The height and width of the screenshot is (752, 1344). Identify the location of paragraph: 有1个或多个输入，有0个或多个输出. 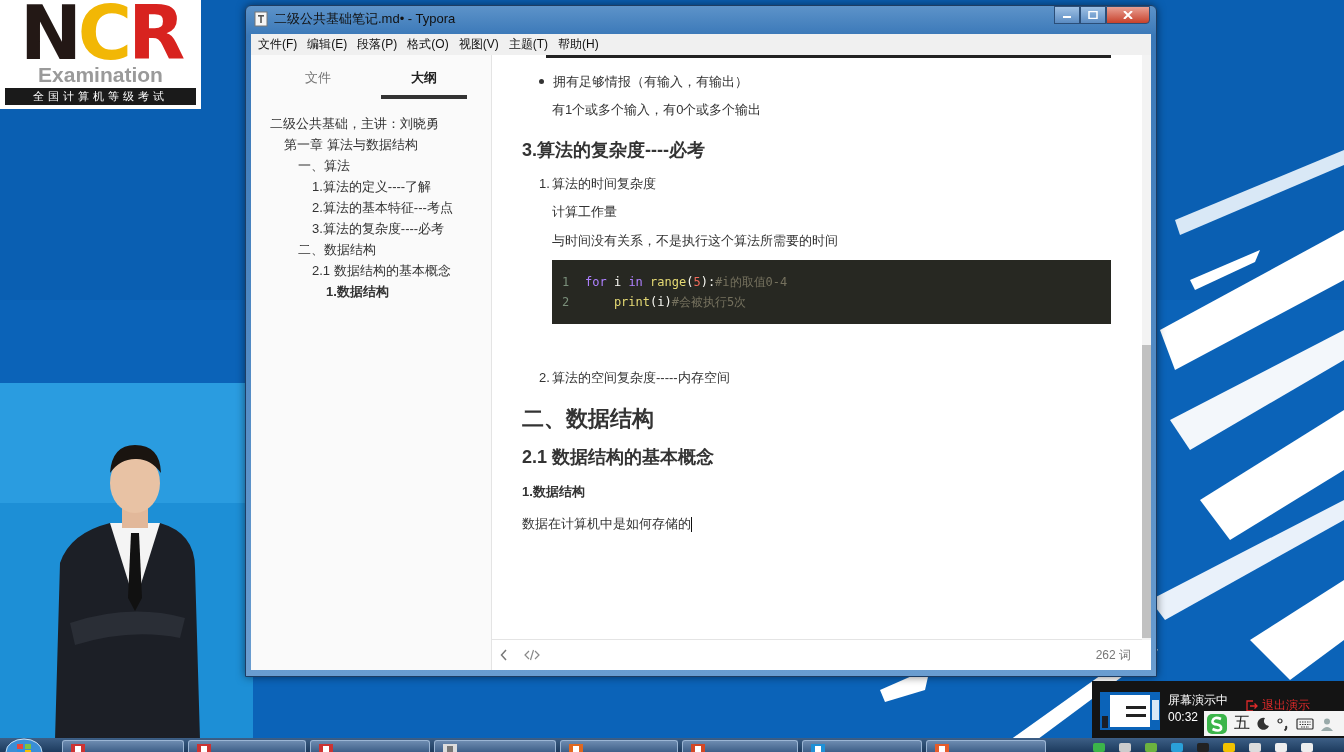
(657, 110).